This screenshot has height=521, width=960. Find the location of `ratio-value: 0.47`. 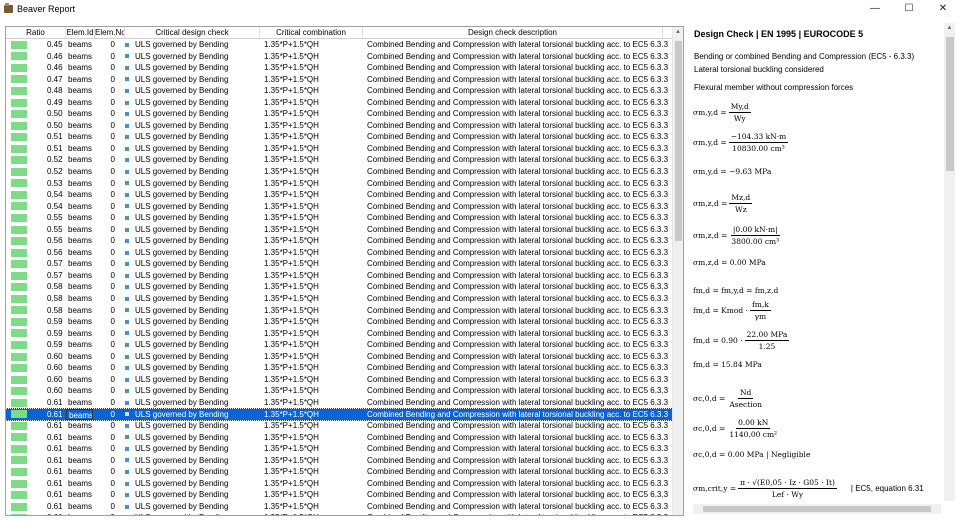

ratio-value: 0.47 is located at coordinates (55, 79).